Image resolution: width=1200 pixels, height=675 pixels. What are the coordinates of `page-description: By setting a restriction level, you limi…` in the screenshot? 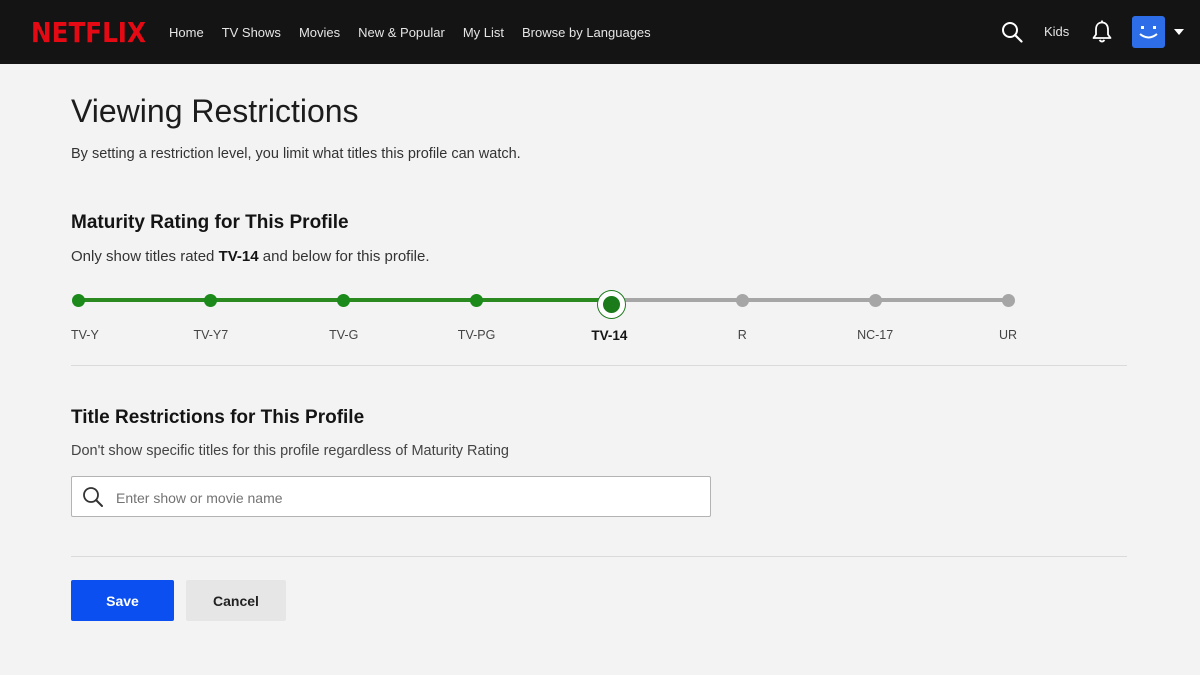 It's located at (296, 154).